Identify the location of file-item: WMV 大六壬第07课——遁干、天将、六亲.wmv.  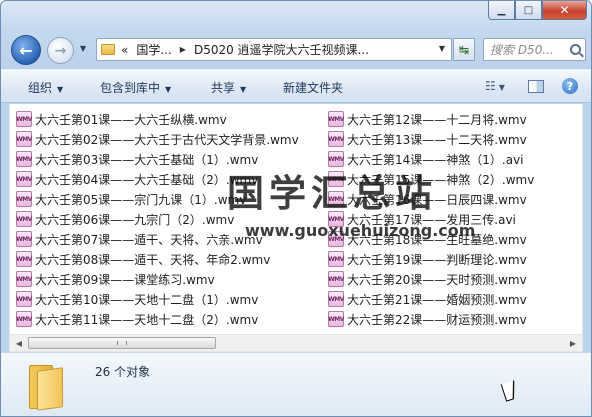
(139, 239).